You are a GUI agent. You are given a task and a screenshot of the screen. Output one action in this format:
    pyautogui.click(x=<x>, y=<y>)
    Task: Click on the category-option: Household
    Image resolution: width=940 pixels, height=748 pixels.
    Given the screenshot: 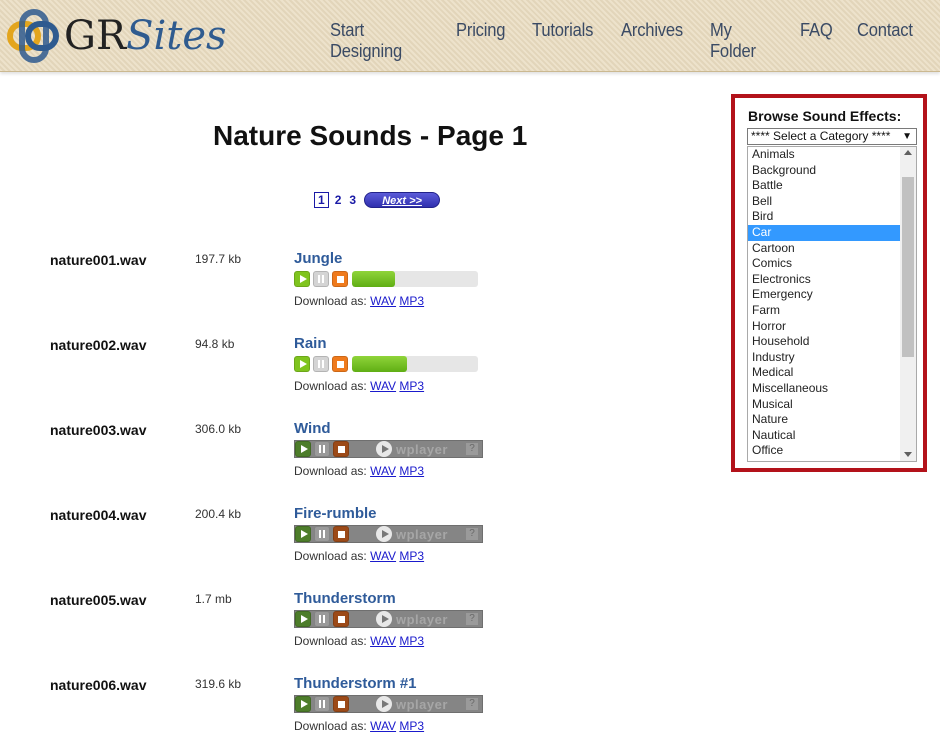 What is the action you would take?
    pyautogui.click(x=824, y=342)
    